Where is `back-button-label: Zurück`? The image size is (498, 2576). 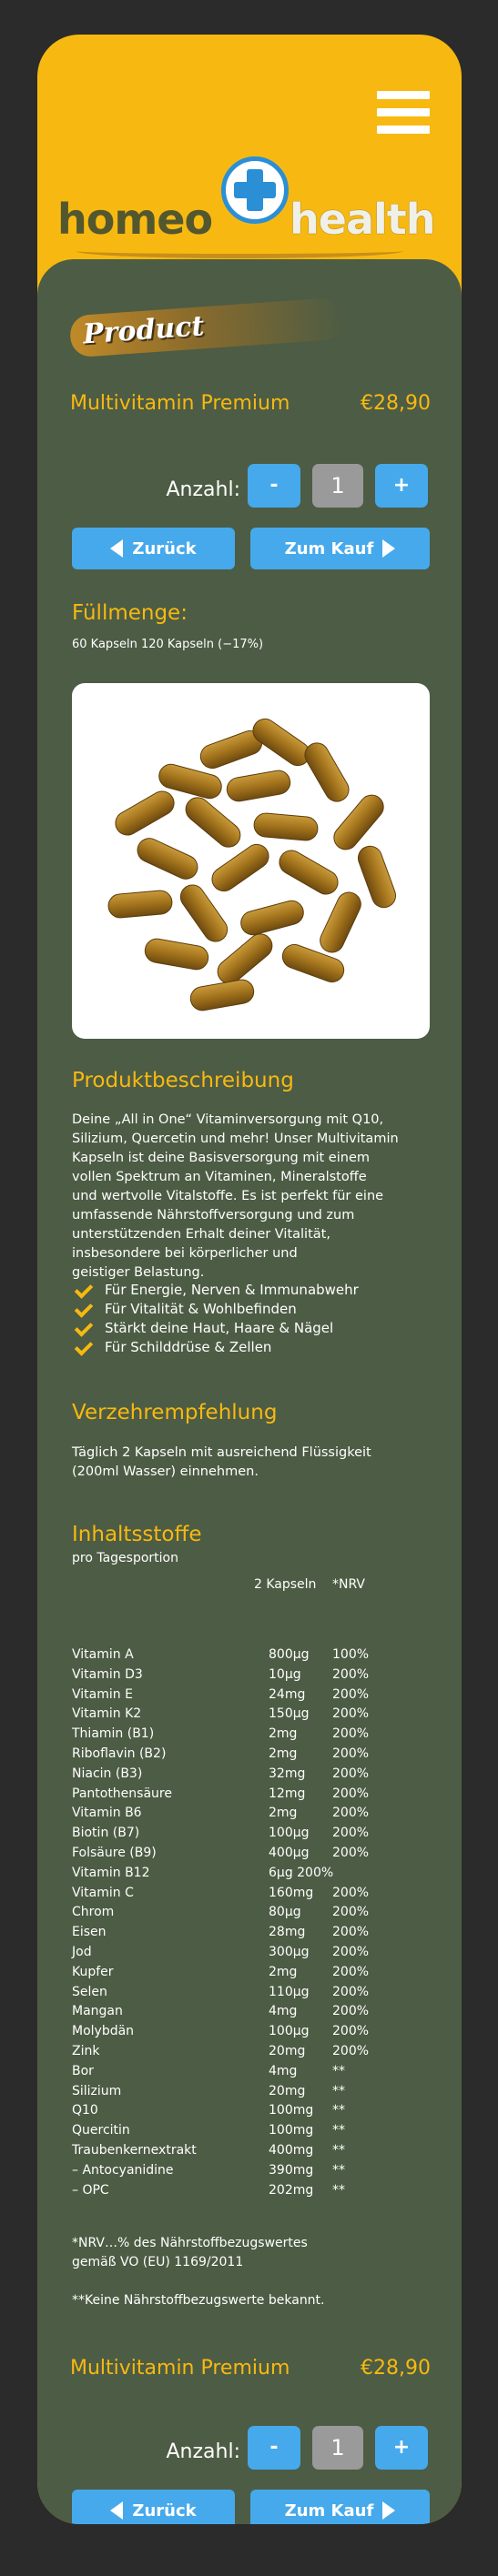 back-button-label: Zurück is located at coordinates (164, 2511).